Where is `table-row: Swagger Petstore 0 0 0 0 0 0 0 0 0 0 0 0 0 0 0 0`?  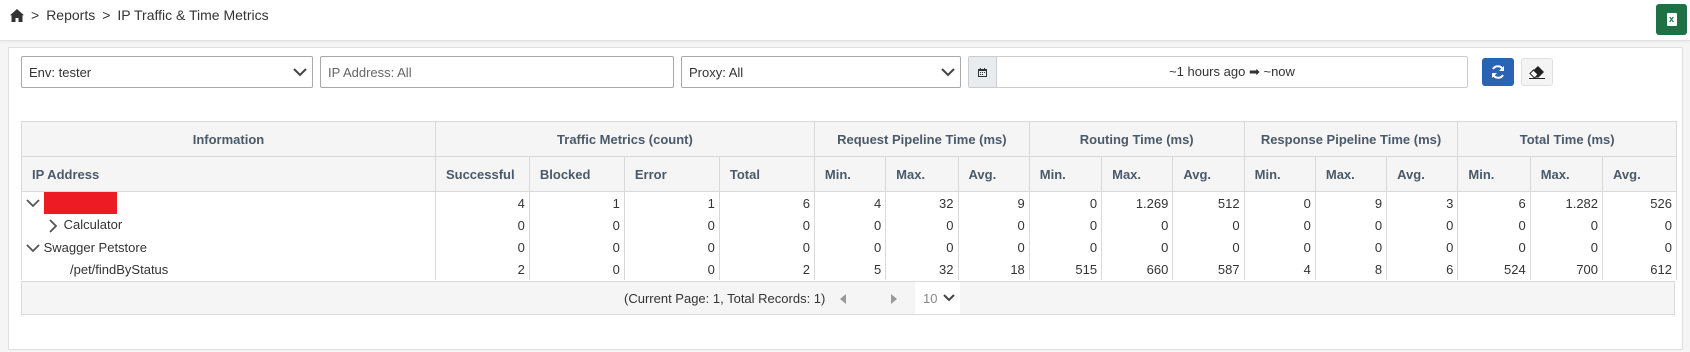
table-row: Swagger Petstore 0 0 0 0 0 0 0 0 0 0 0 0 0 0 0 0 is located at coordinates (849, 247).